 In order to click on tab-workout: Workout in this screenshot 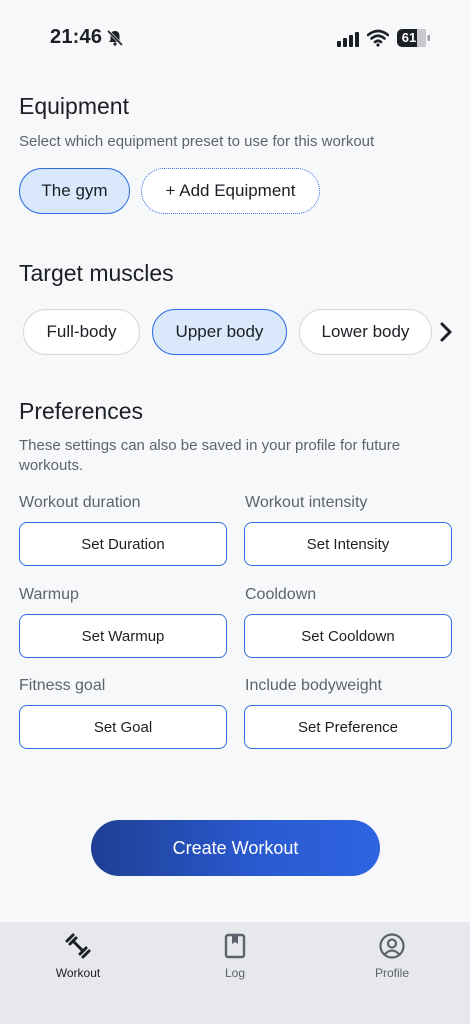, I will do `click(78, 956)`.